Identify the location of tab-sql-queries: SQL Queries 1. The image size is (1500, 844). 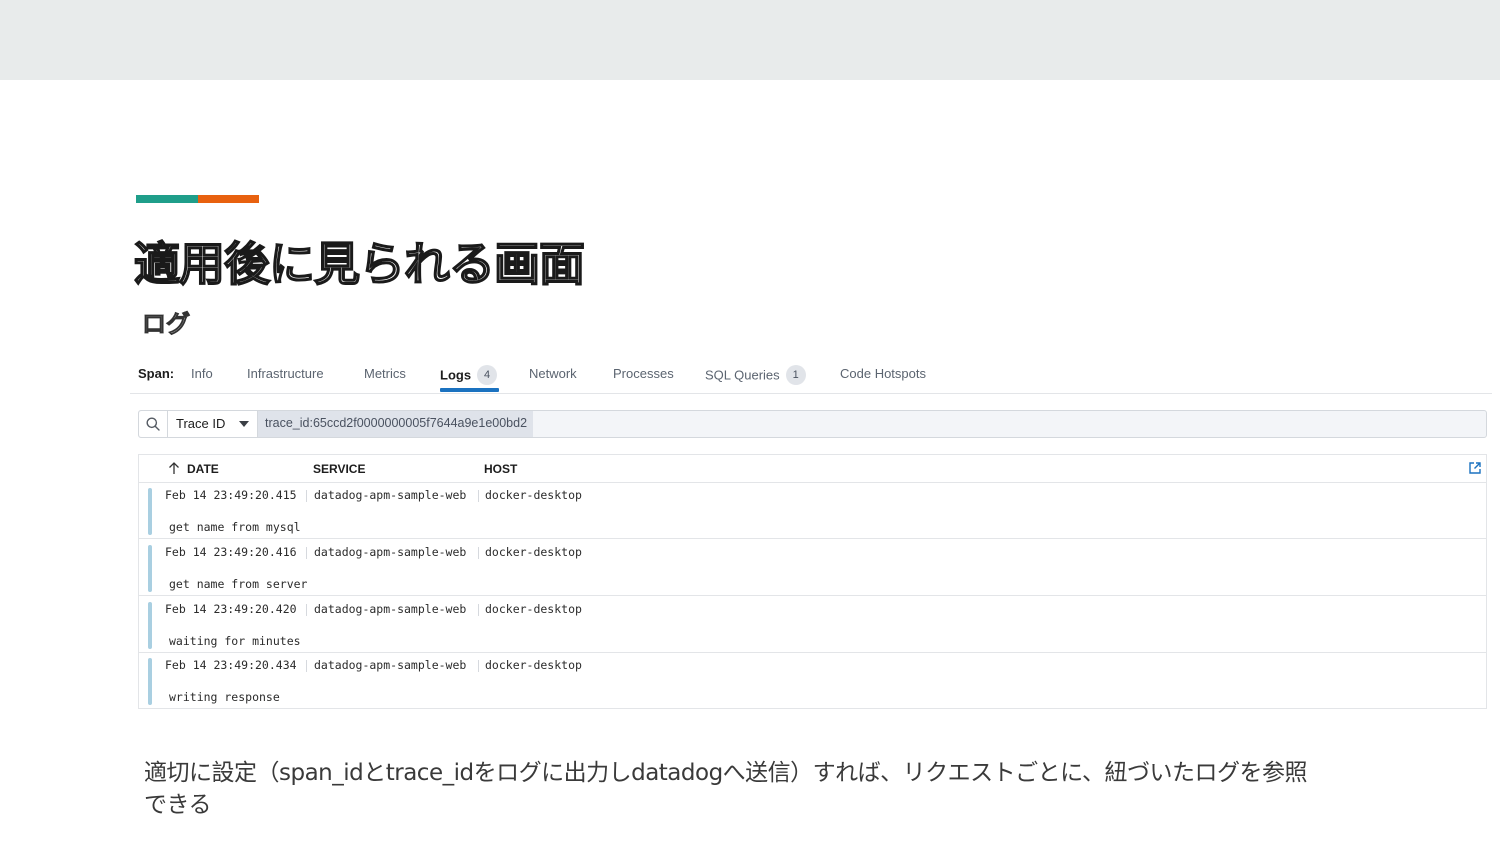
(755, 375).